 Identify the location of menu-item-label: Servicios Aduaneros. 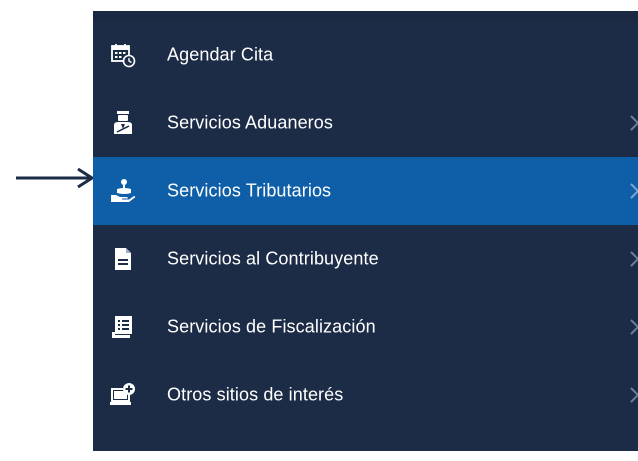
(250, 122).